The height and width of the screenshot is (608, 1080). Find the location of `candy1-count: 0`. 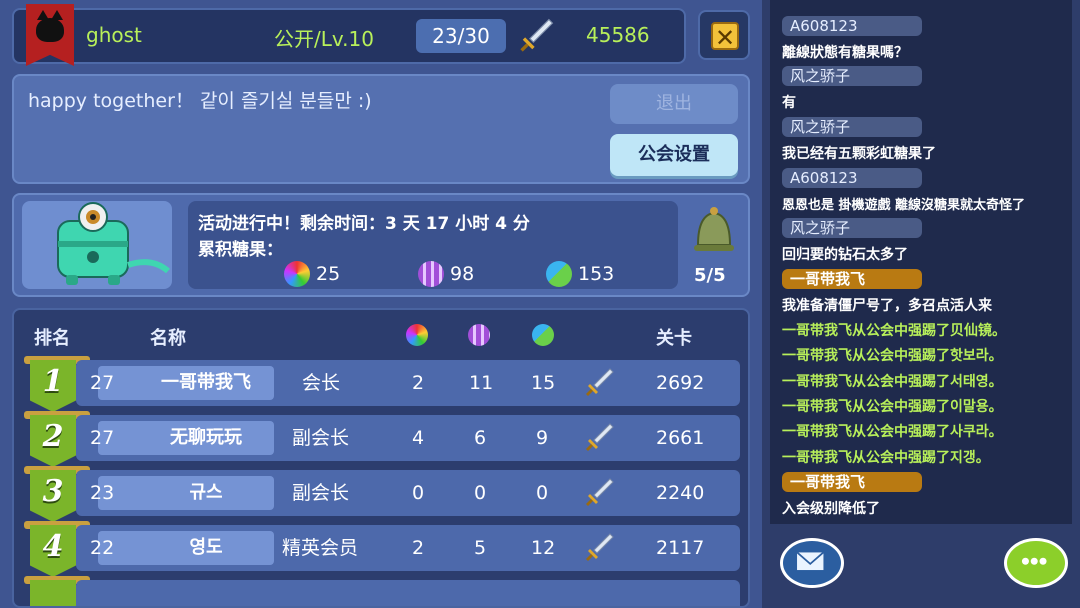

candy1-count: 0 is located at coordinates (418, 493).